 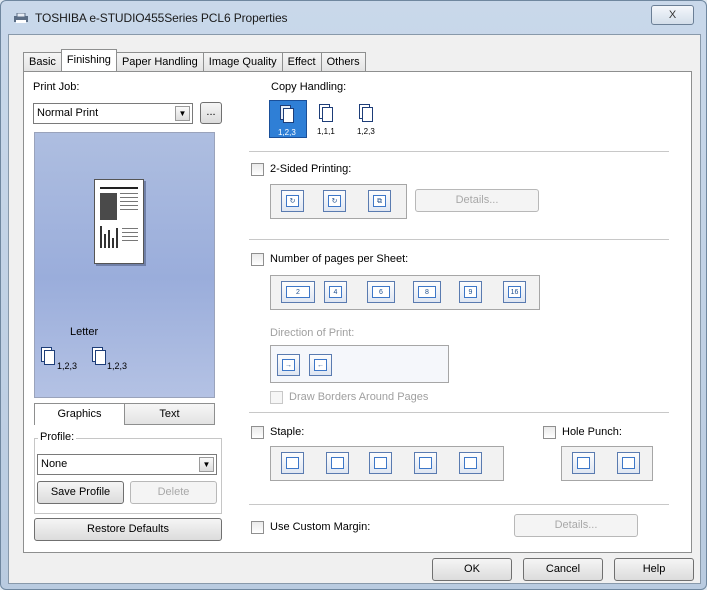 What do you see at coordinates (292, 201) in the screenshot?
I see `duplex-long-edge-option: ↻` at bounding box center [292, 201].